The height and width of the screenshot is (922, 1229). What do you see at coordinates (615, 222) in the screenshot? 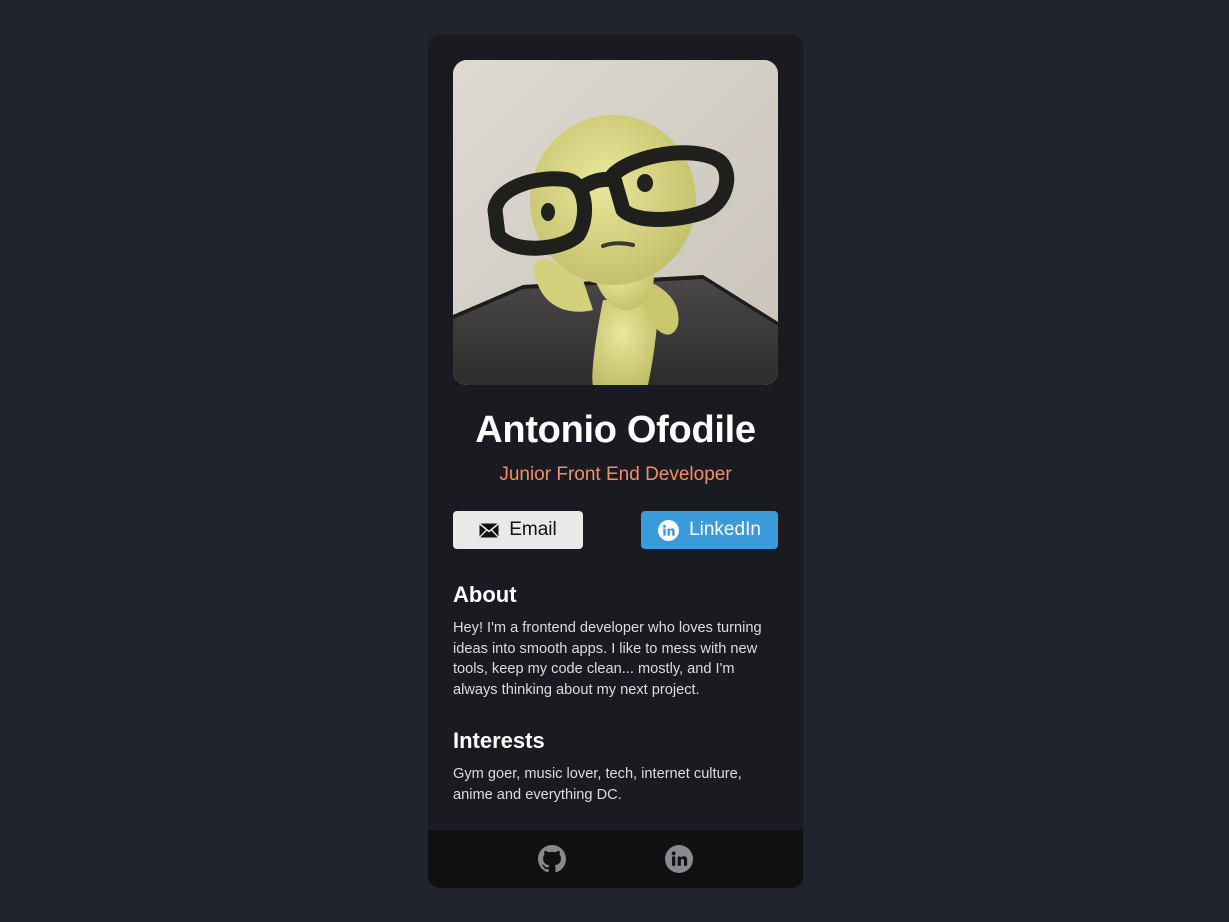
I see `profile-photo` at bounding box center [615, 222].